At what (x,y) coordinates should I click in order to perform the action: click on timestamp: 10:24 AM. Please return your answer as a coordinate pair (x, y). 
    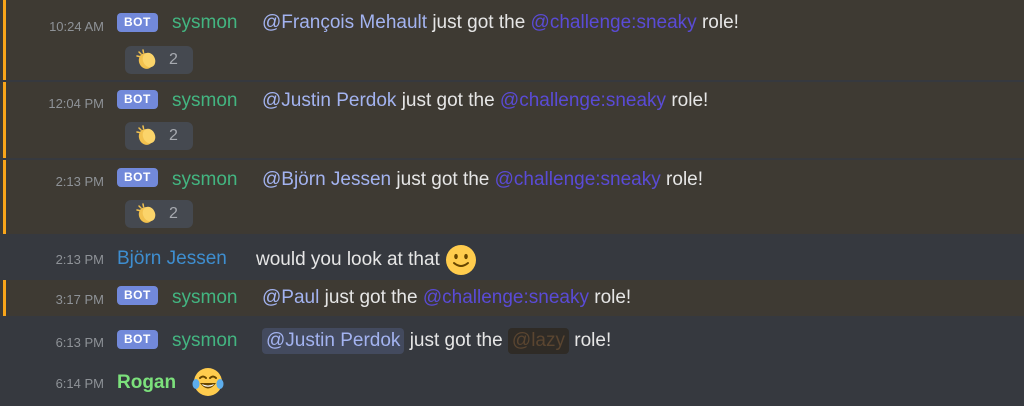
    Looking at the image, I should click on (76, 26).